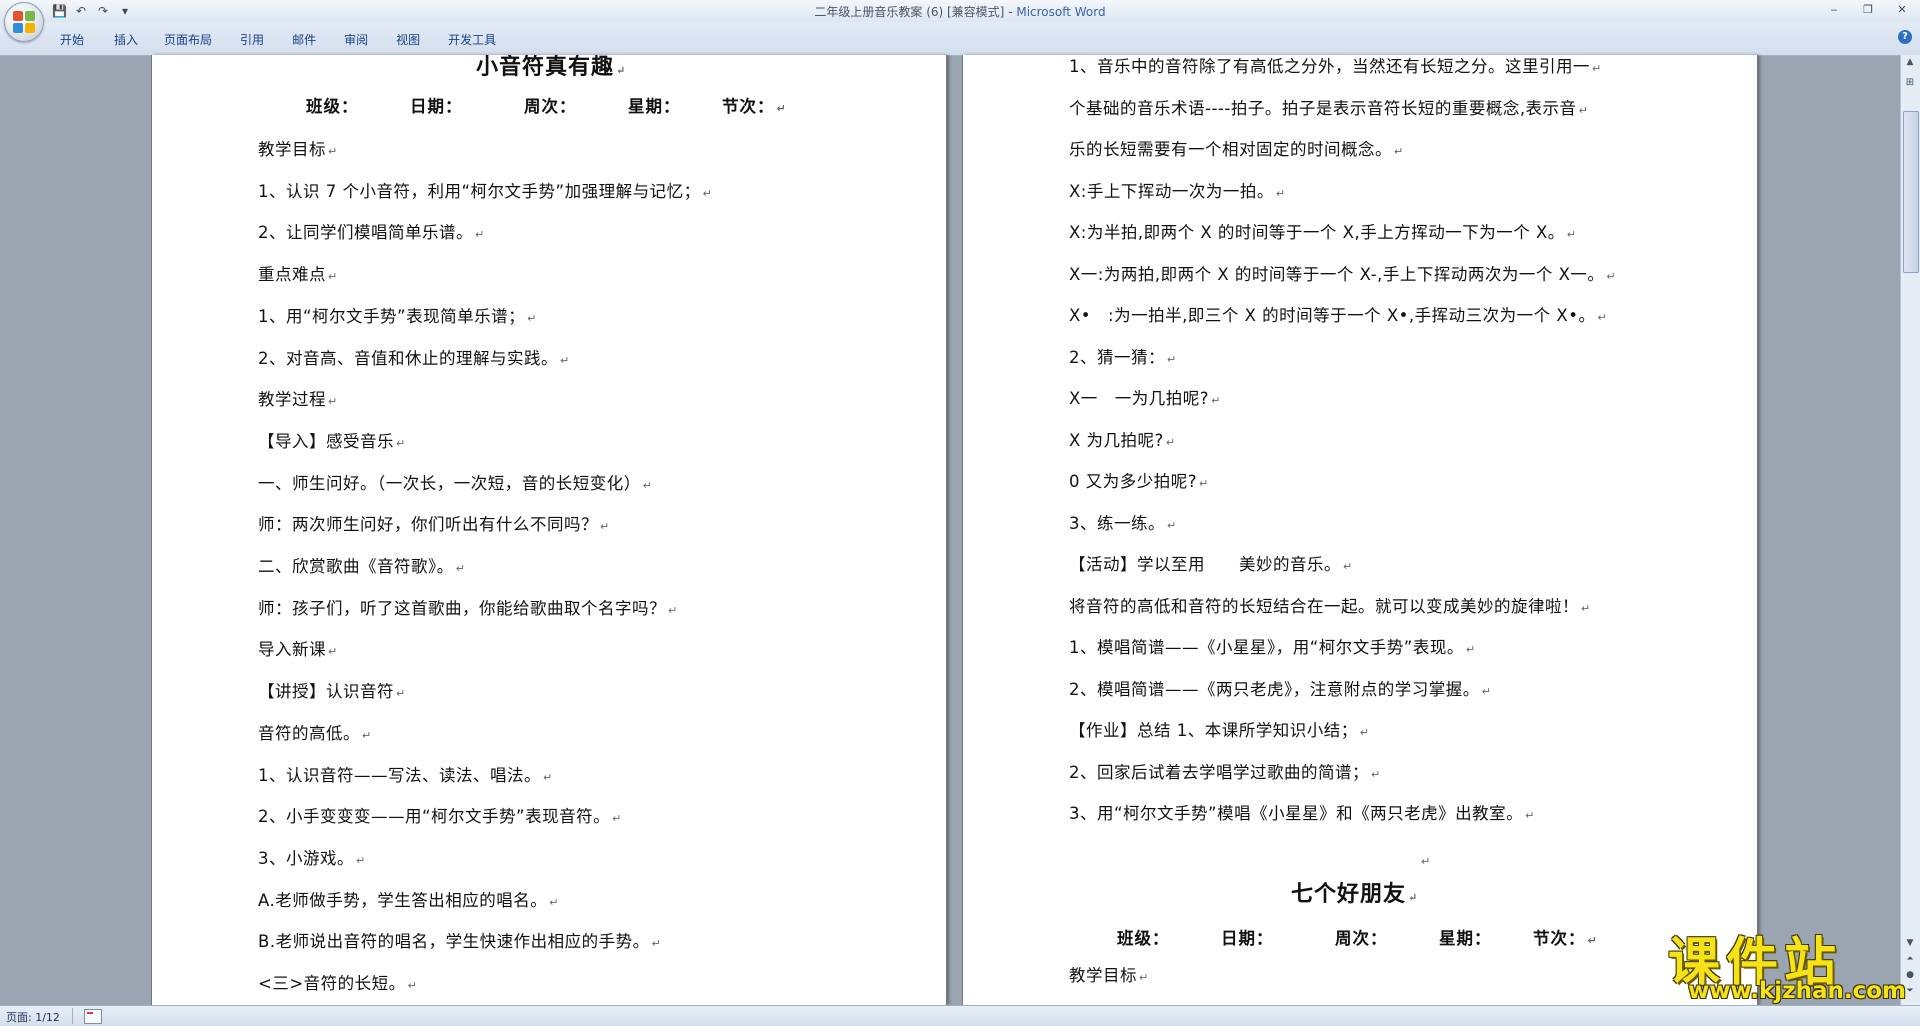 The height and width of the screenshot is (1026, 1920). I want to click on ribbon-tabs: 开始 插入 页面布局 引用 邮件 审阅 视图 开发工具 ?, so click(960, 39).